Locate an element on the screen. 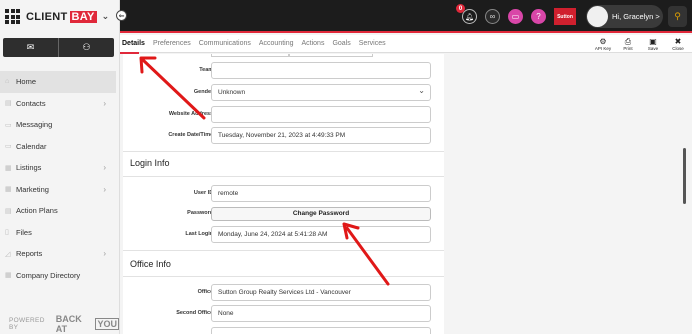 The image size is (692, 334). sidebar-item-company-directory: ▦ Company Directory is located at coordinates (58, 276).